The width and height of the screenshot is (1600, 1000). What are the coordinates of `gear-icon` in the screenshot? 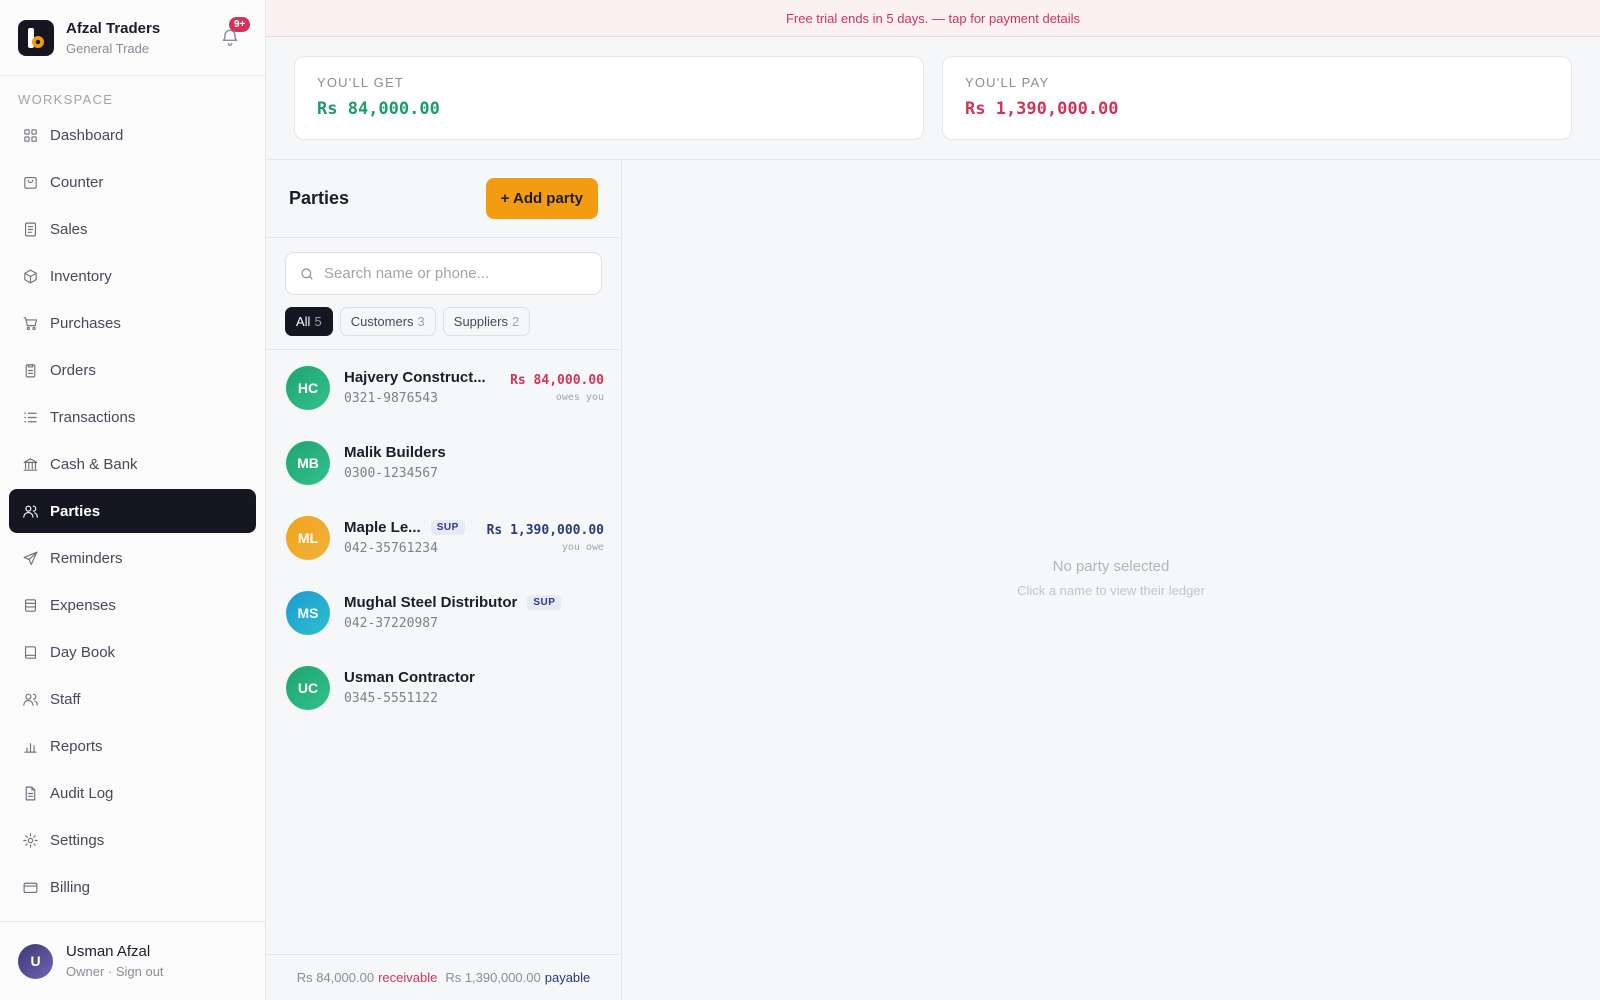 It's located at (30, 840).